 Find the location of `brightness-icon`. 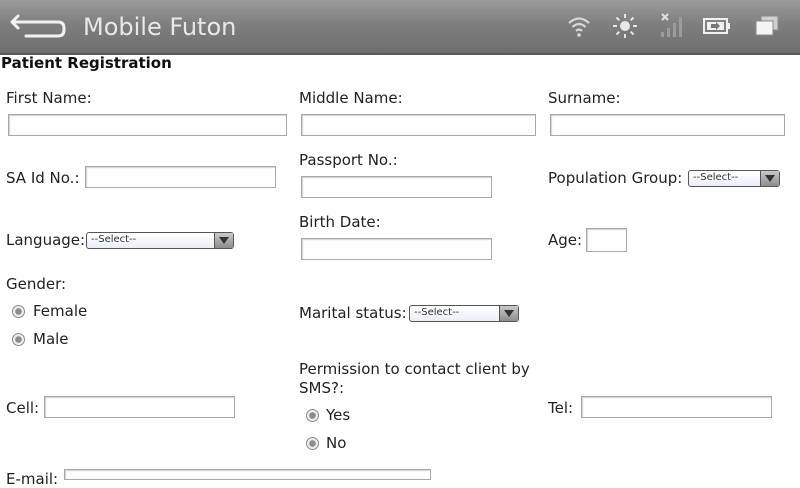

brightness-icon is located at coordinates (625, 26).